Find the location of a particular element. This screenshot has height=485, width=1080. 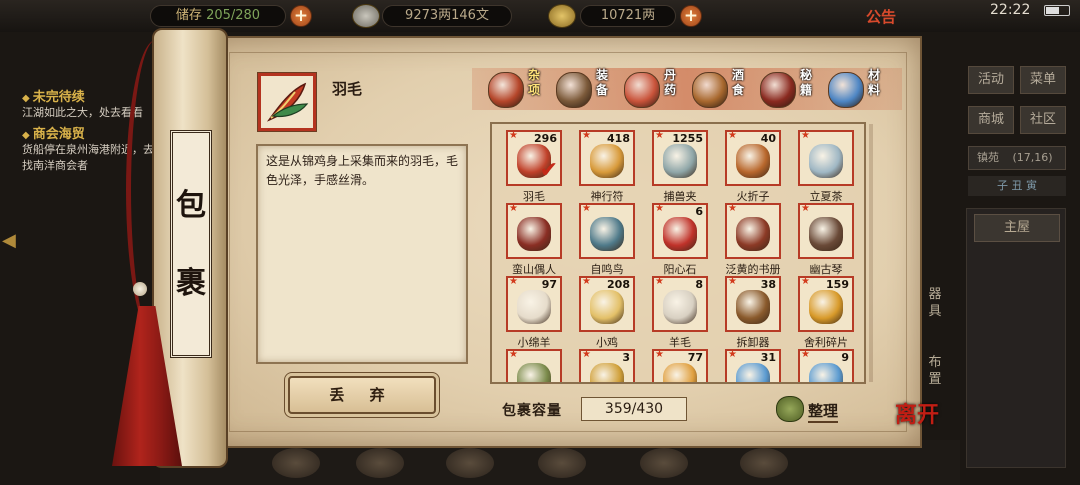

selected-check-icon: ✔ is located at coordinates (548, 170).